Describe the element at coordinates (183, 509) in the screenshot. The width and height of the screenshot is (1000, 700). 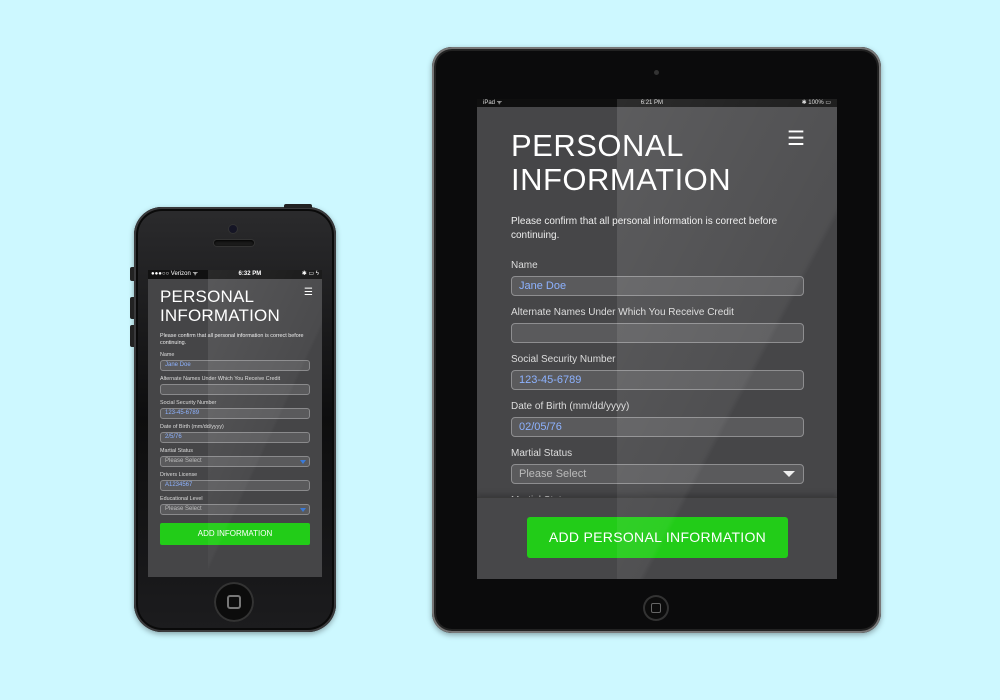
I see `education-level-value: Please Select` at that location.